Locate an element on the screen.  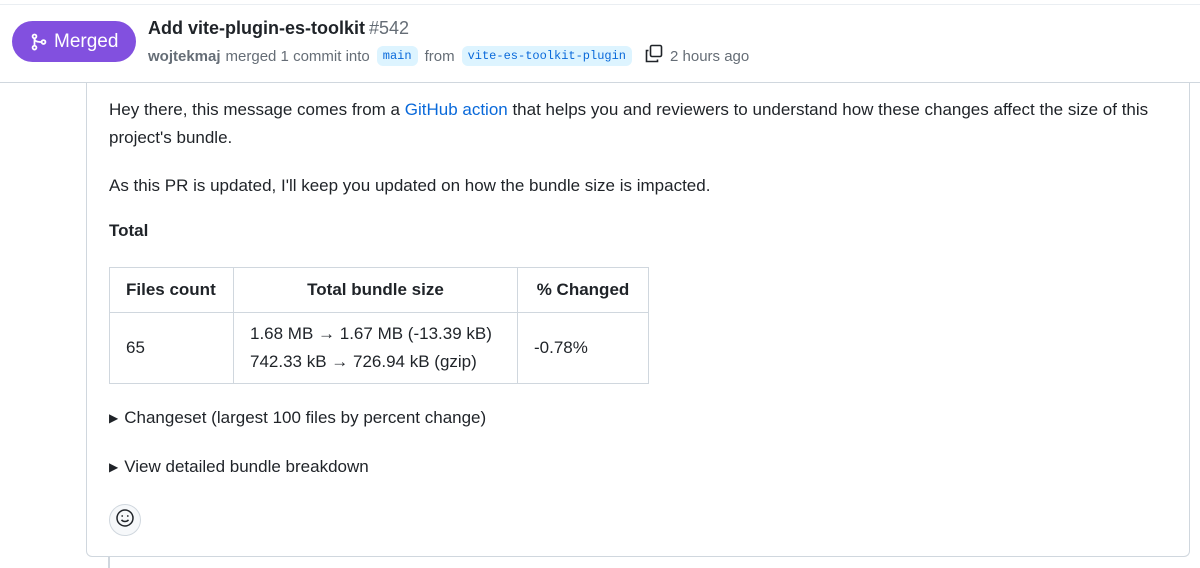
intro-text-start: Hey there, this message comes from a is located at coordinates (257, 109).